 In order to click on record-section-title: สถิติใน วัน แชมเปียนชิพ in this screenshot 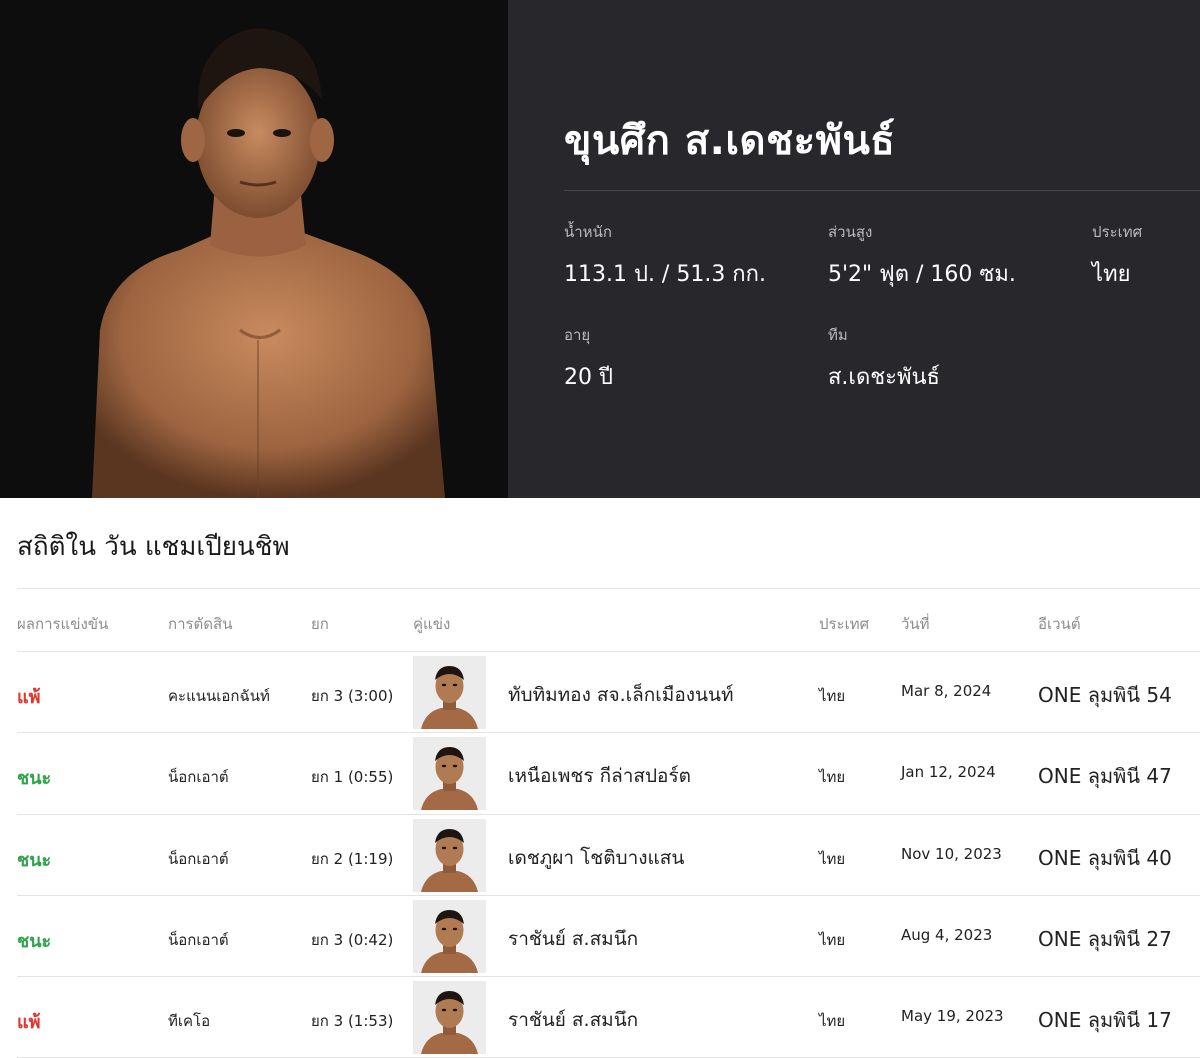, I will do `click(153, 547)`.